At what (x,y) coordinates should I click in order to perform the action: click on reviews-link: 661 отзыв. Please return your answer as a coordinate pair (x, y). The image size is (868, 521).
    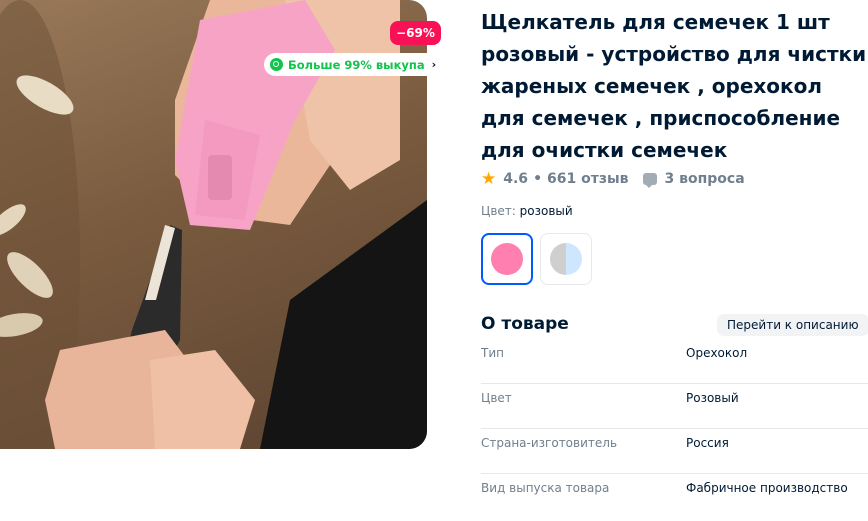
    Looking at the image, I should click on (587, 179).